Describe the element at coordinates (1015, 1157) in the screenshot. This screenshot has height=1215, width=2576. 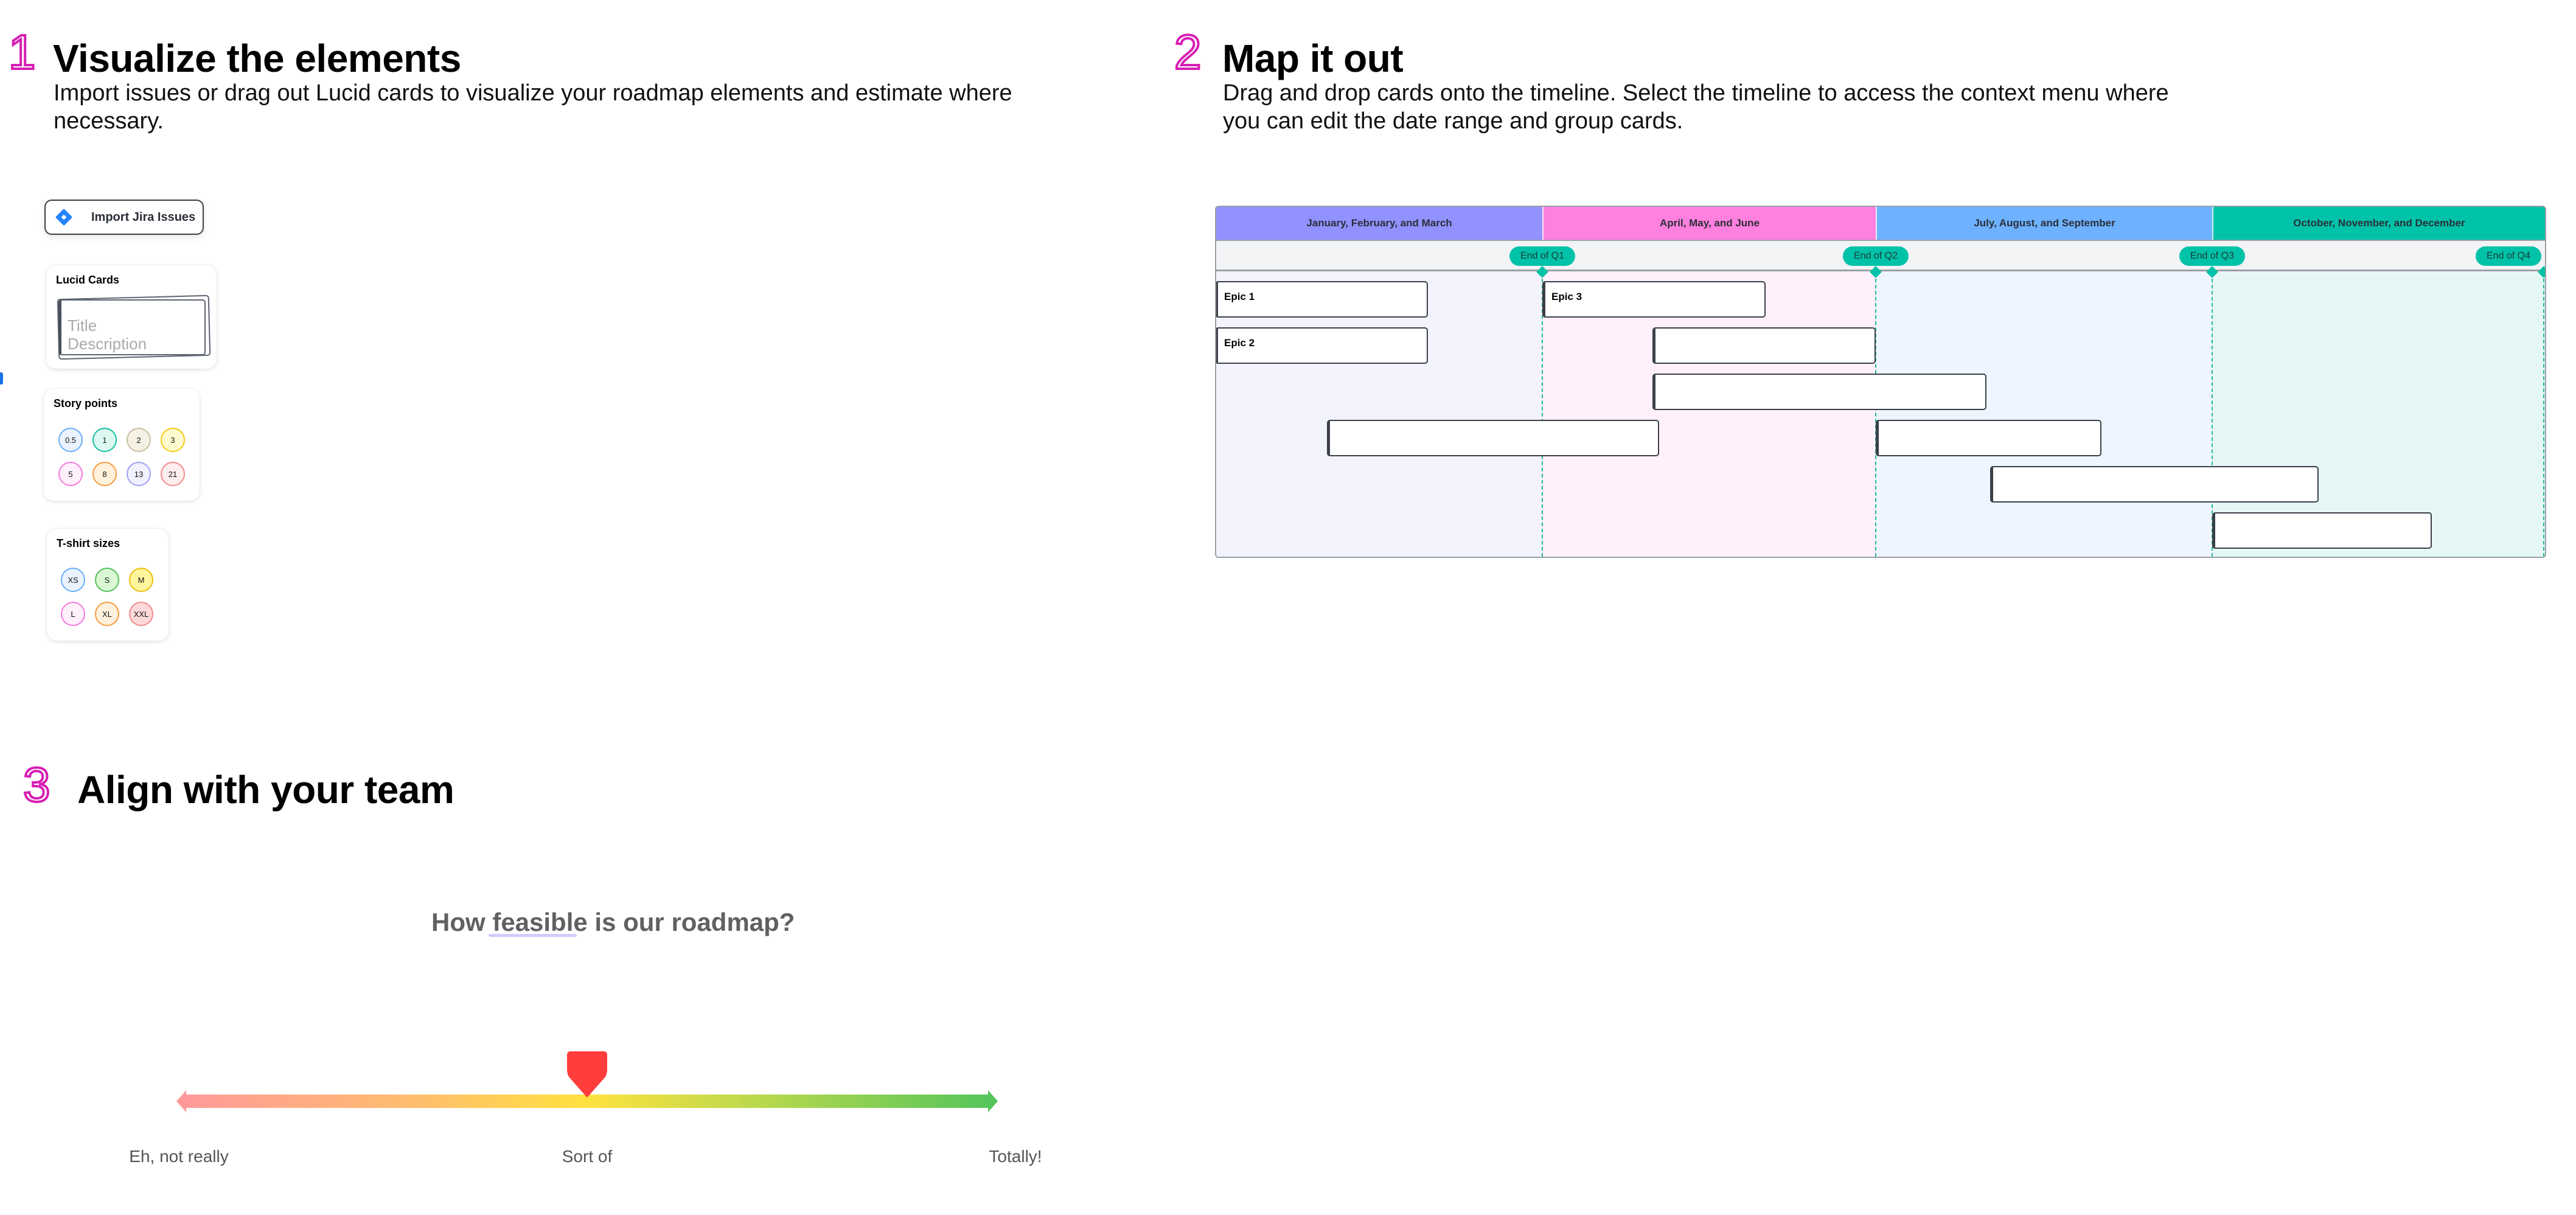
I see `slider-label-high: Totally!` at that location.